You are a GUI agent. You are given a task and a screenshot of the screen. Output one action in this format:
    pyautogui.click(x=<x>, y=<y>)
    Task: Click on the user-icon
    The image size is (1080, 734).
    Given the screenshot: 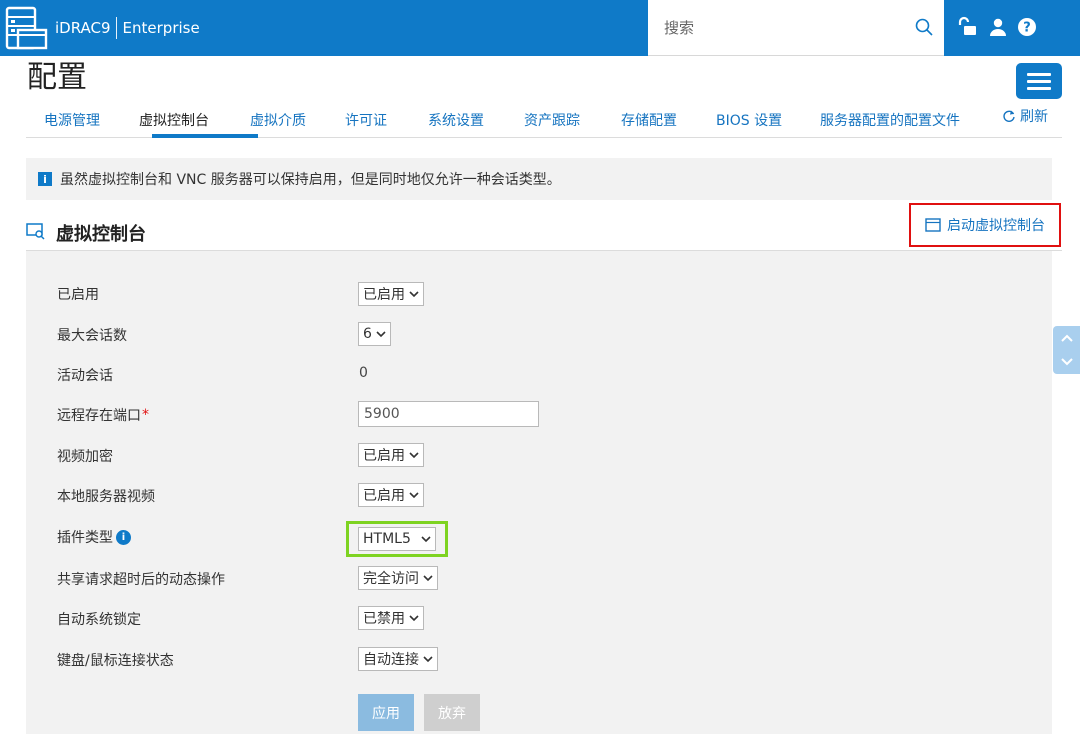 What is the action you would take?
    pyautogui.click(x=998, y=27)
    